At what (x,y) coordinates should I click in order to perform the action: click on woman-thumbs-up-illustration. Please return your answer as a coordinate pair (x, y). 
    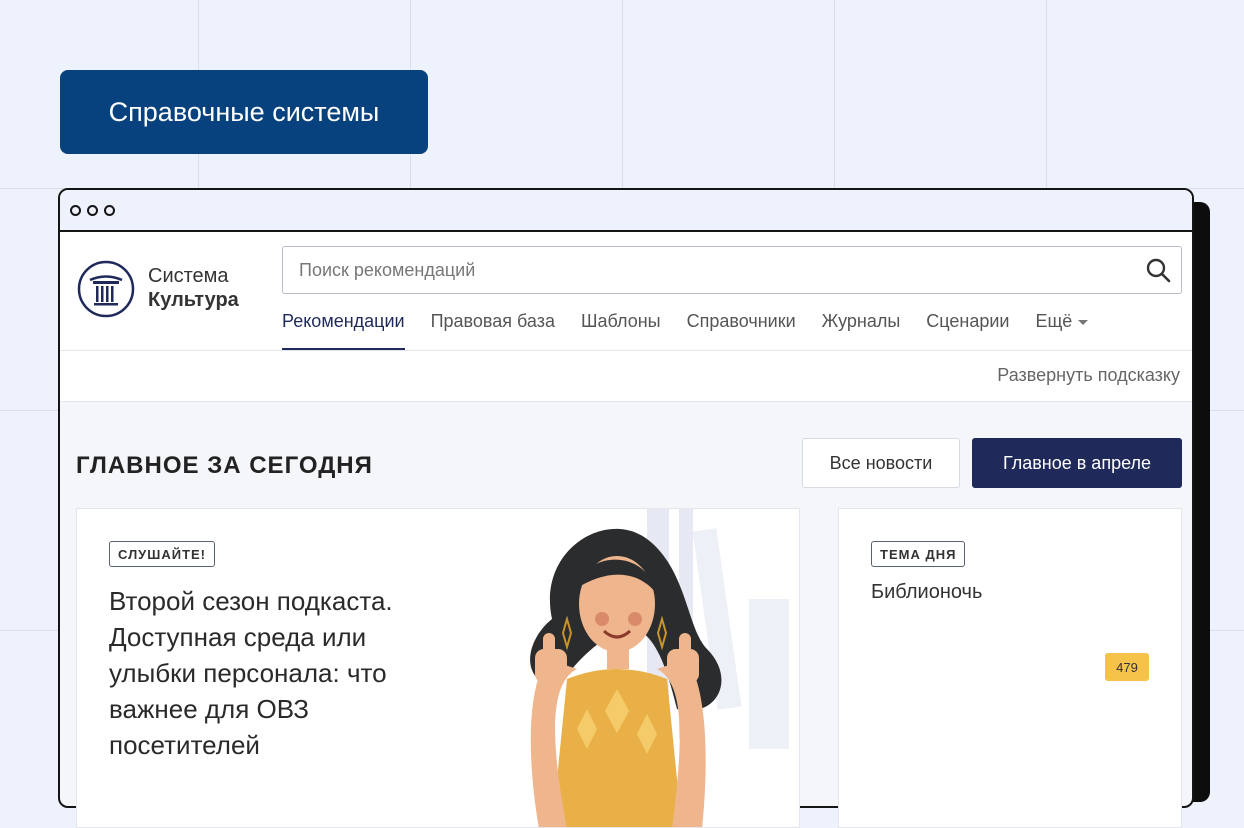
    Looking at the image, I should click on (659, 668).